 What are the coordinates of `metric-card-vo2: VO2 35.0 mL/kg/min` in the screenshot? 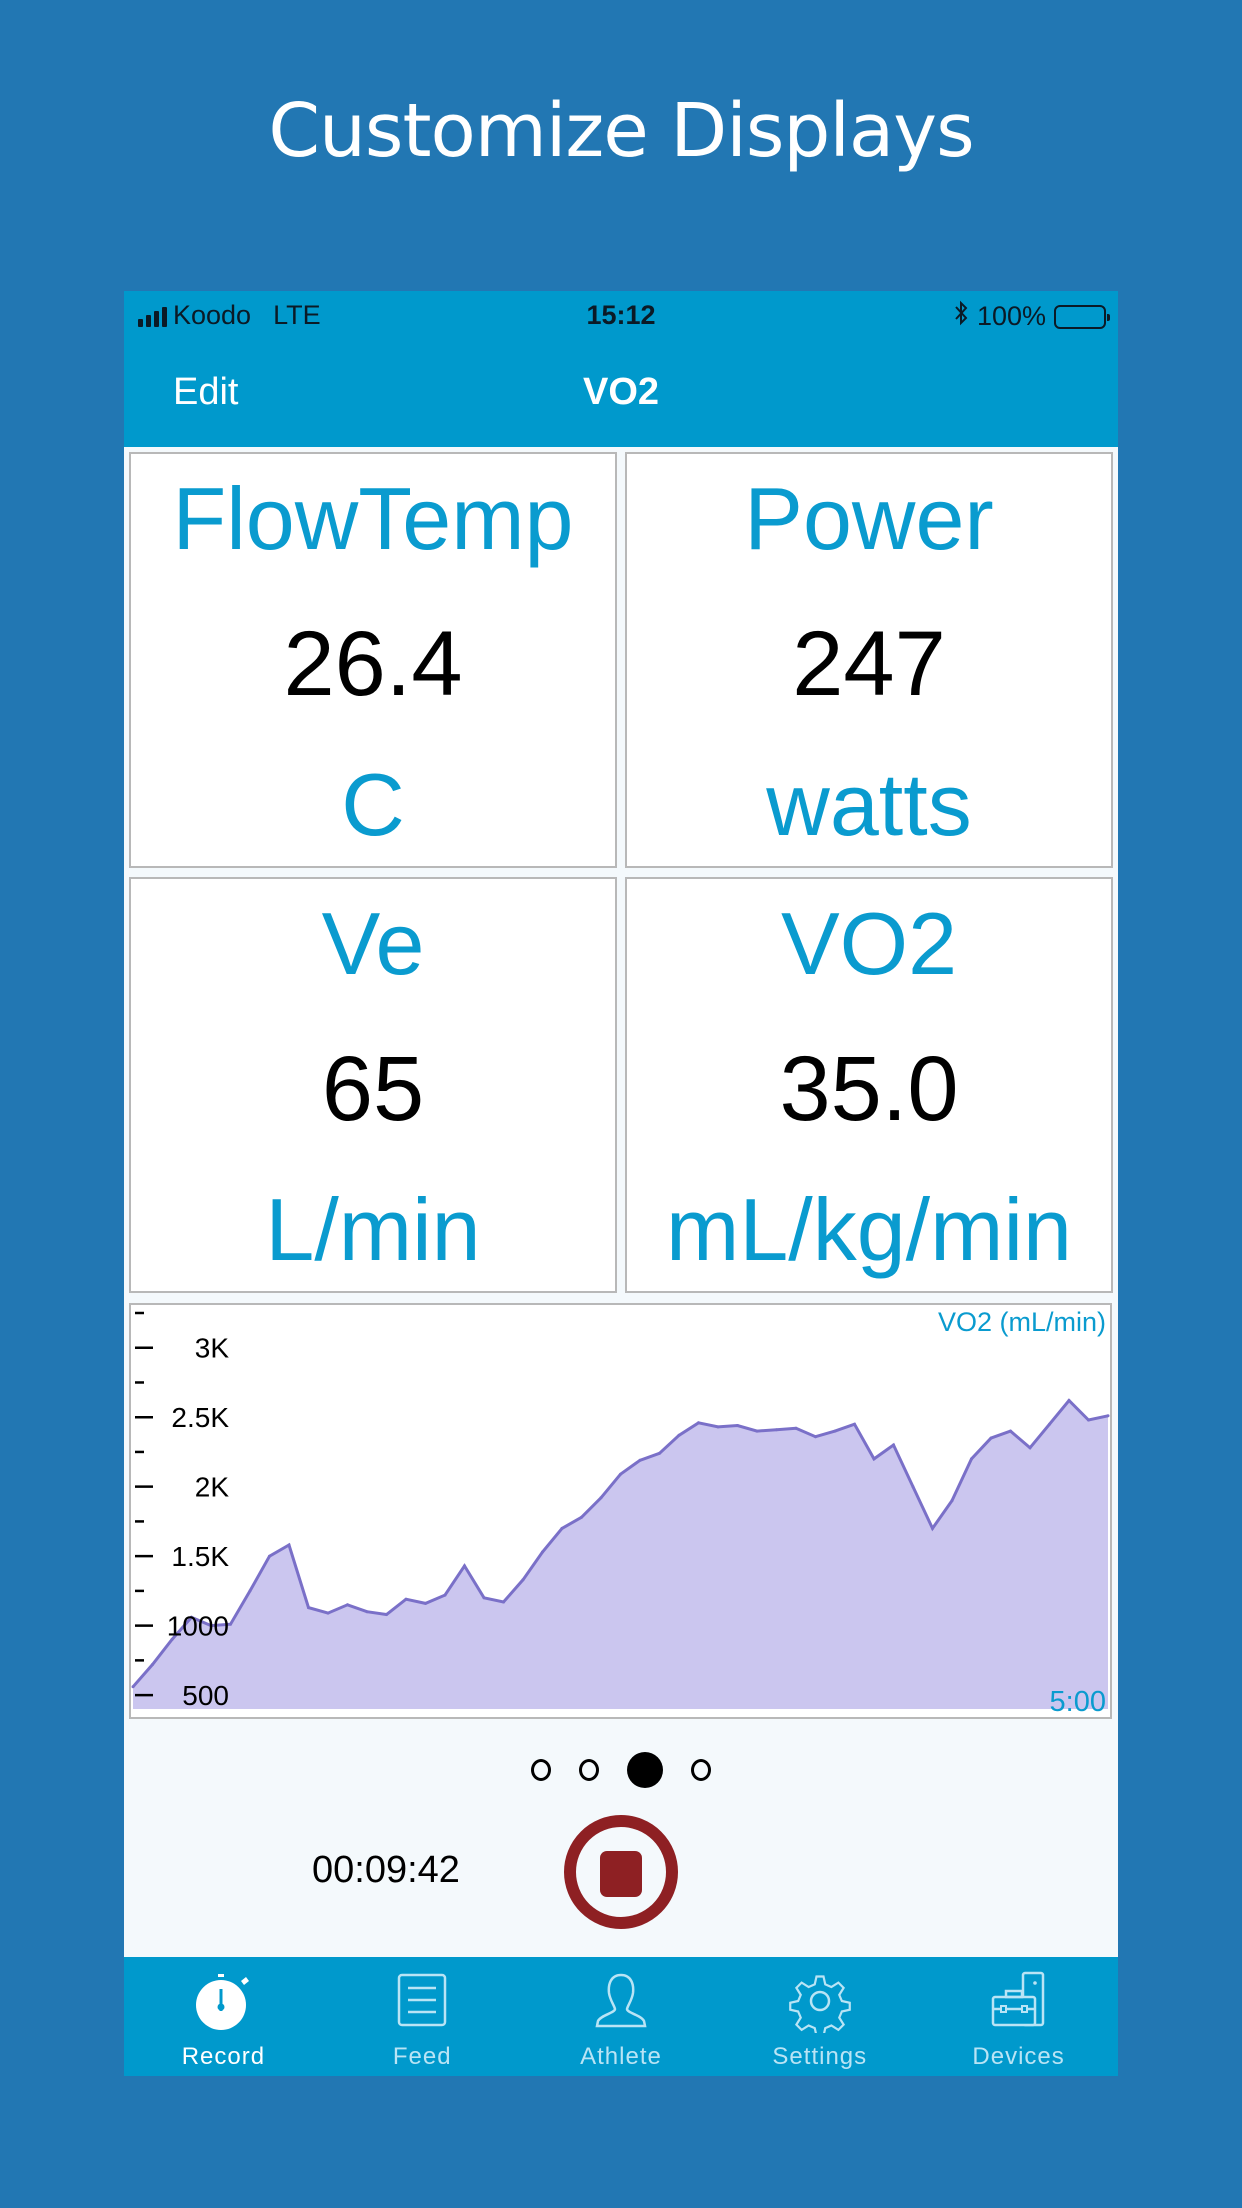 It's located at (869, 1085).